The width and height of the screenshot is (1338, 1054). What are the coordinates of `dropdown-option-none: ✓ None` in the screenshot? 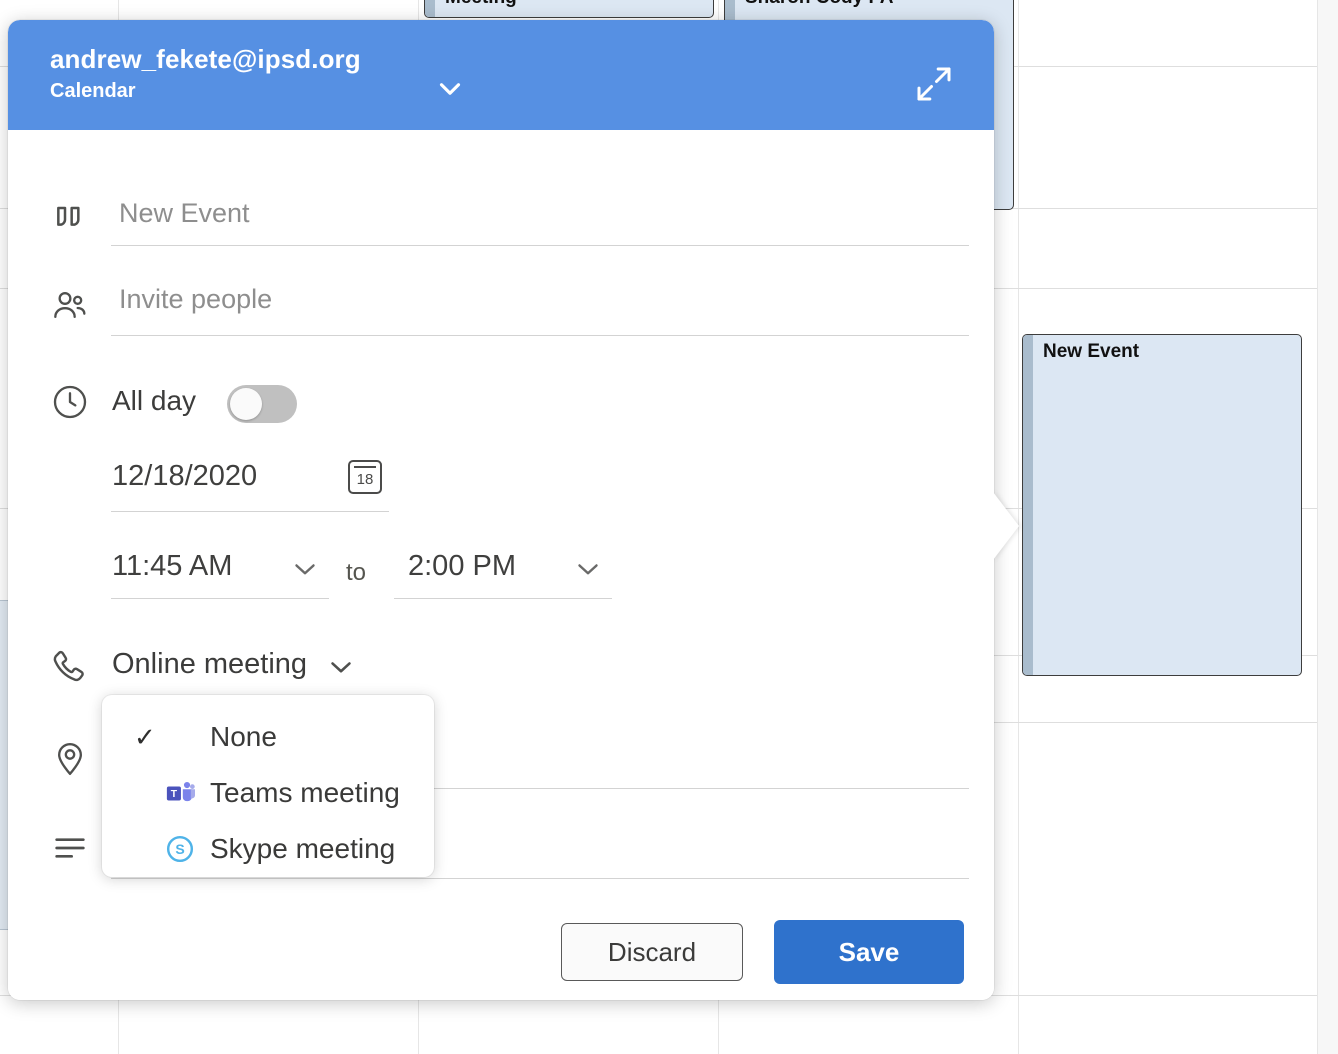 It's located at (268, 737).